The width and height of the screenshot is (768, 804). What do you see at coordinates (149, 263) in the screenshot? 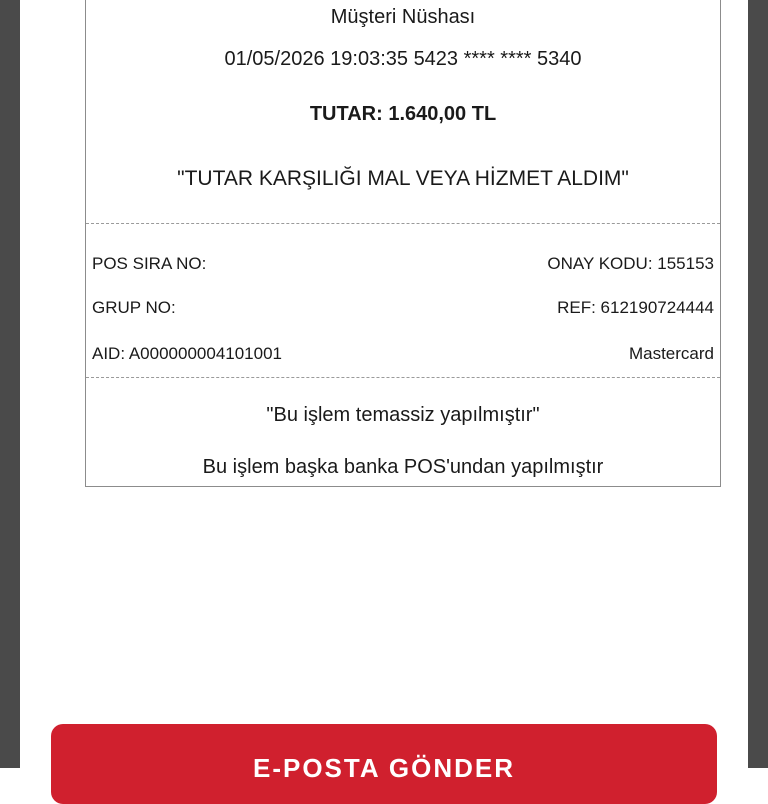
I see `pos-sira-no-label: POS SIRA NO:` at bounding box center [149, 263].